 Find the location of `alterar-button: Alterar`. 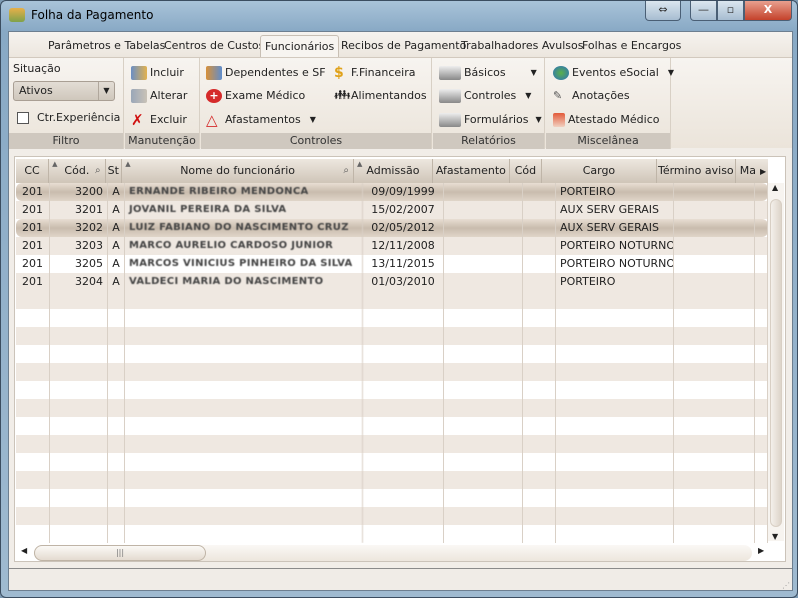

alterar-button: Alterar is located at coordinates (159, 96).